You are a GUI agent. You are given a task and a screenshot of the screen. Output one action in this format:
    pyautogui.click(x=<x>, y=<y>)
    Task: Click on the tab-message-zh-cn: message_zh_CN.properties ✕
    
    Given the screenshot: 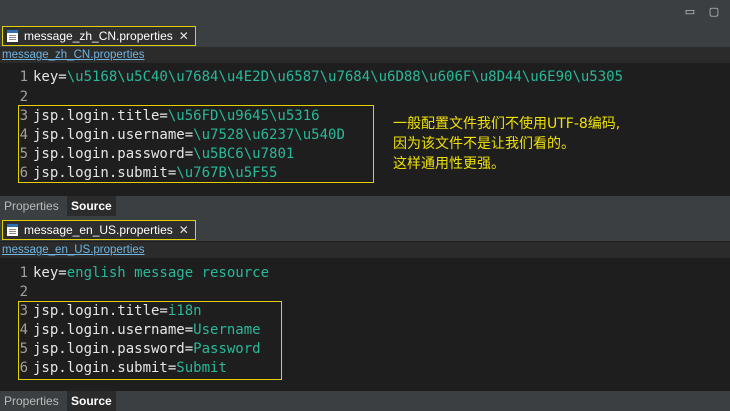 What is the action you would take?
    pyautogui.click(x=99, y=36)
    